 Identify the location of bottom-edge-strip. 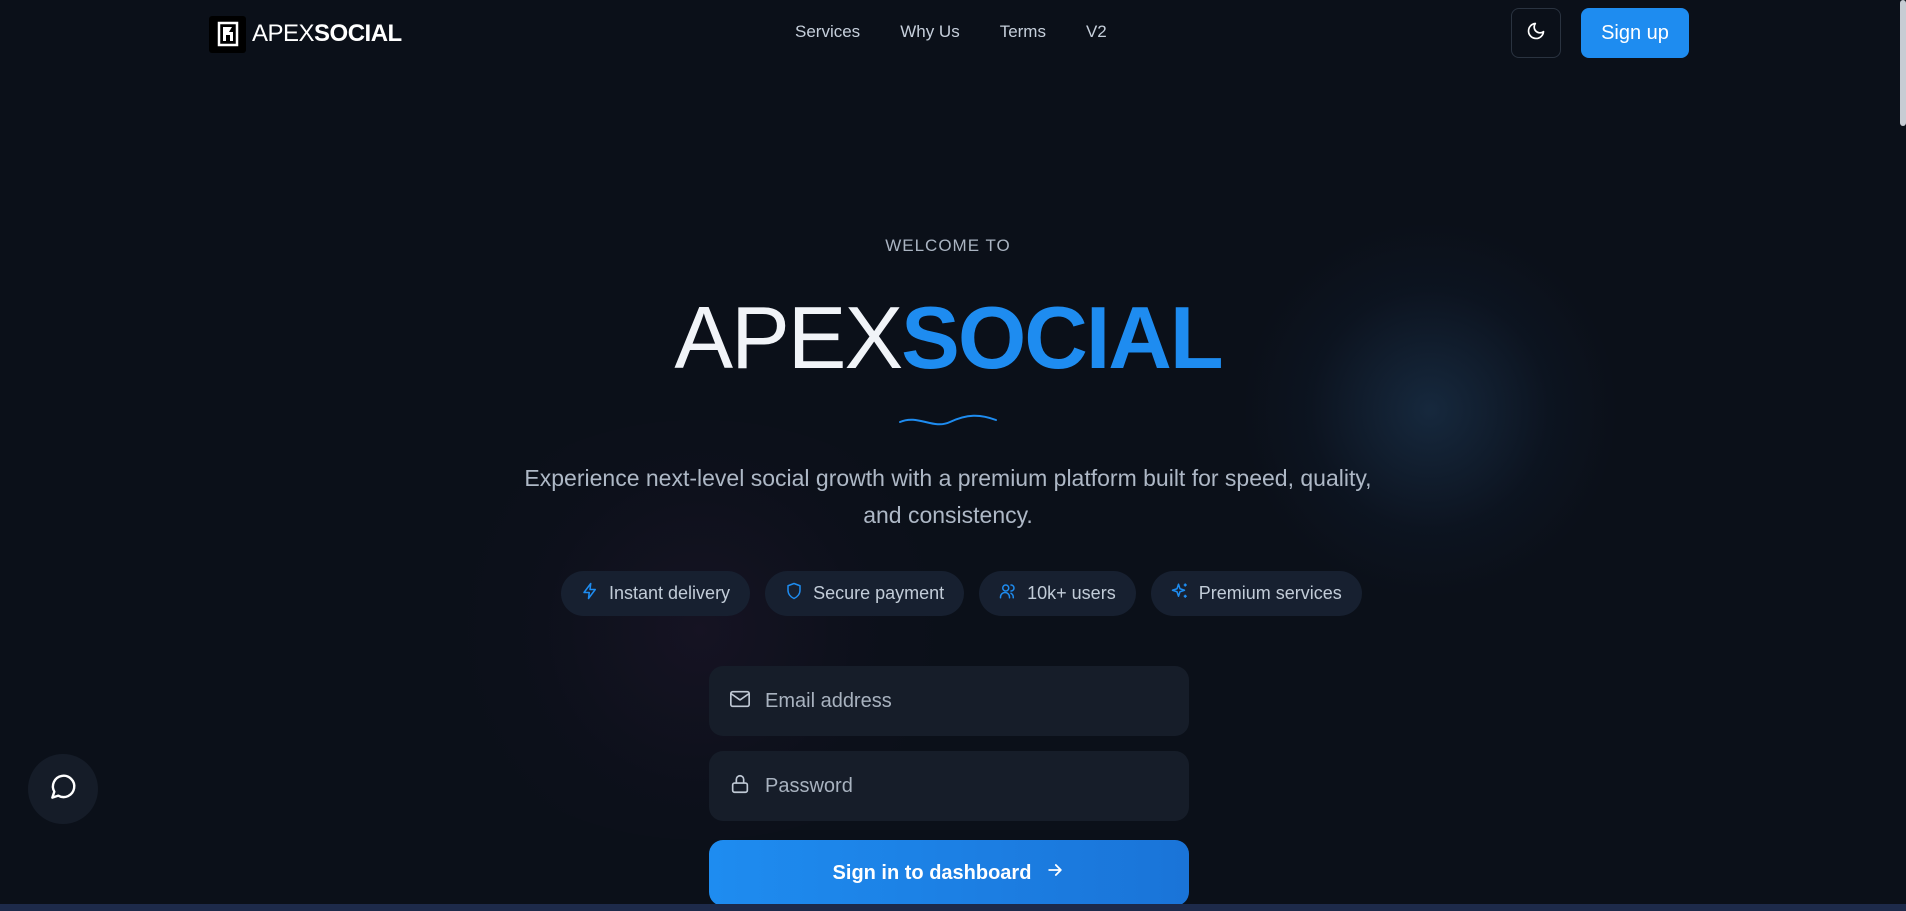
(953, 907).